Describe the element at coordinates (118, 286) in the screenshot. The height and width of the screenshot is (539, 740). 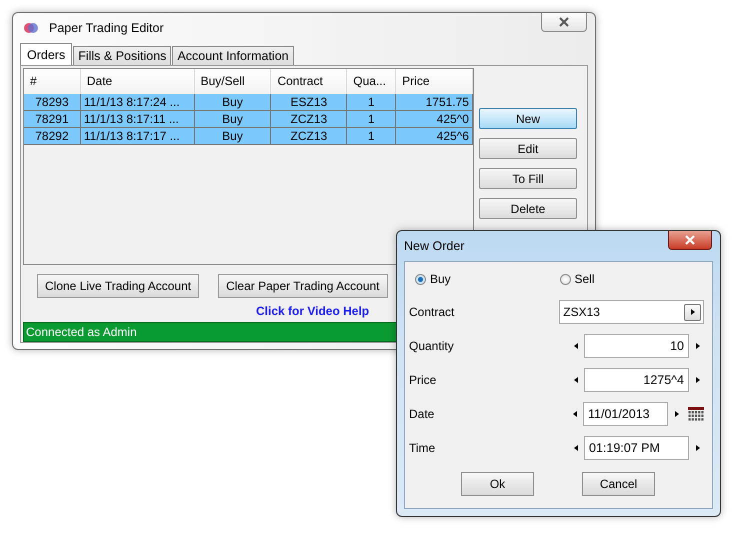
I see `account-button: Clone Live Trading Account` at that location.